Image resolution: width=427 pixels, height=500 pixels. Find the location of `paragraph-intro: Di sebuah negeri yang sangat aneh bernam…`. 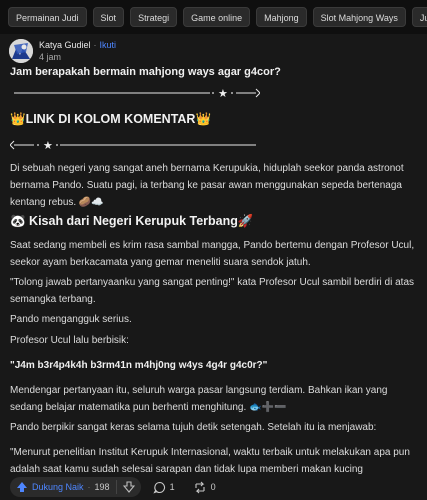

paragraph-intro: Di sebuah negeri yang sangat aneh bernam… is located at coordinates (207, 185).